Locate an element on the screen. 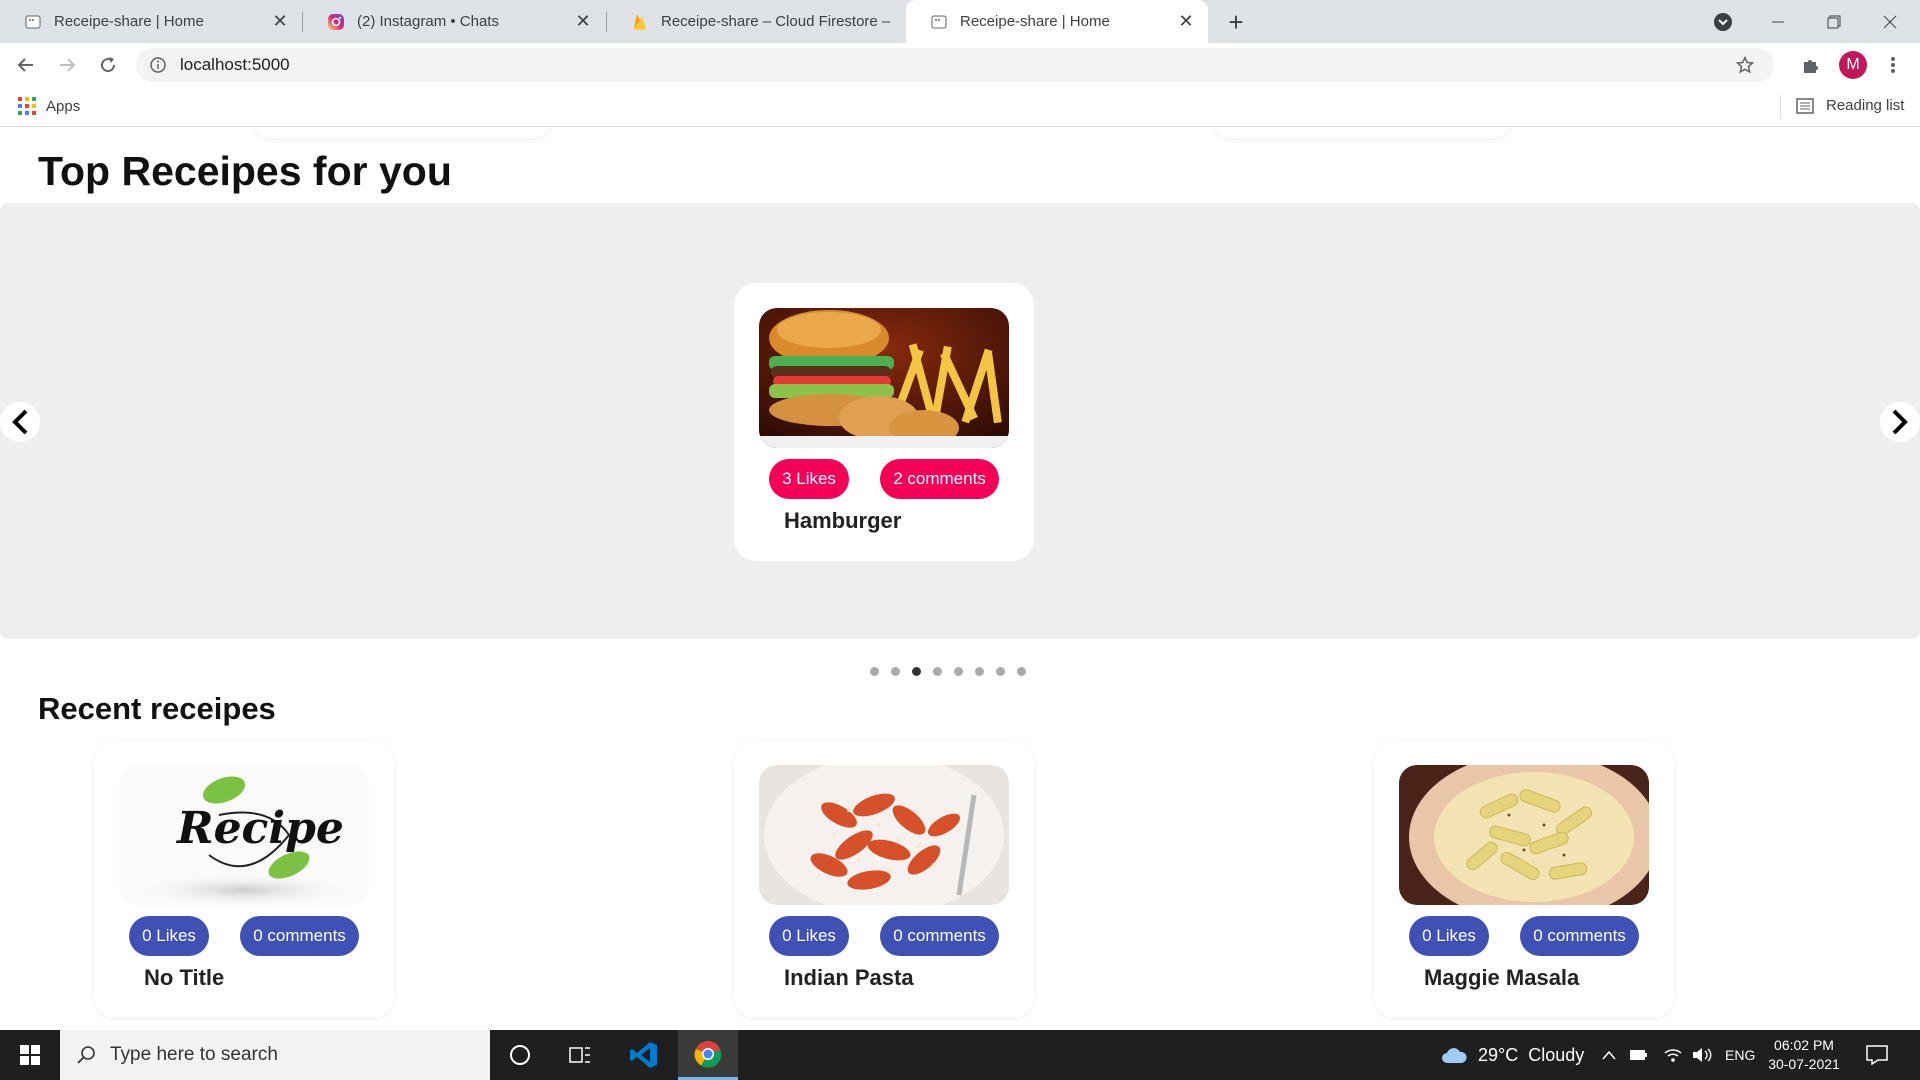 The image size is (1920, 1080). apps-bookmark: Apps is located at coordinates (49, 106).